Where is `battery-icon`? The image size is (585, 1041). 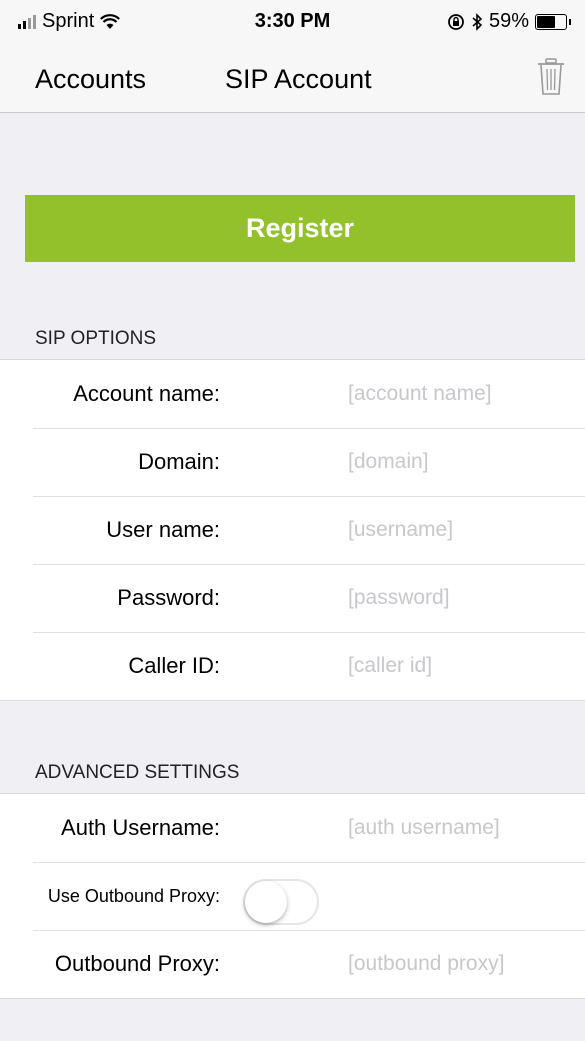 battery-icon is located at coordinates (551, 21).